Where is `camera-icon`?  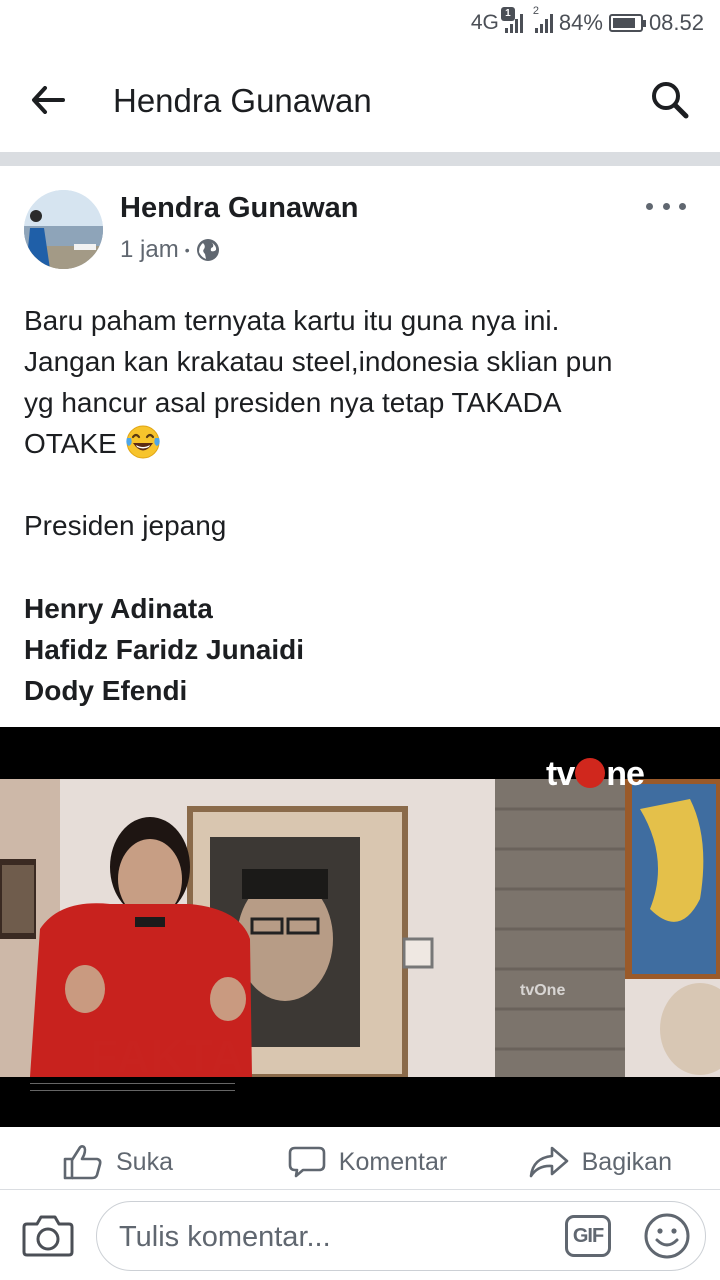
camera-icon is located at coordinates (48, 1236).